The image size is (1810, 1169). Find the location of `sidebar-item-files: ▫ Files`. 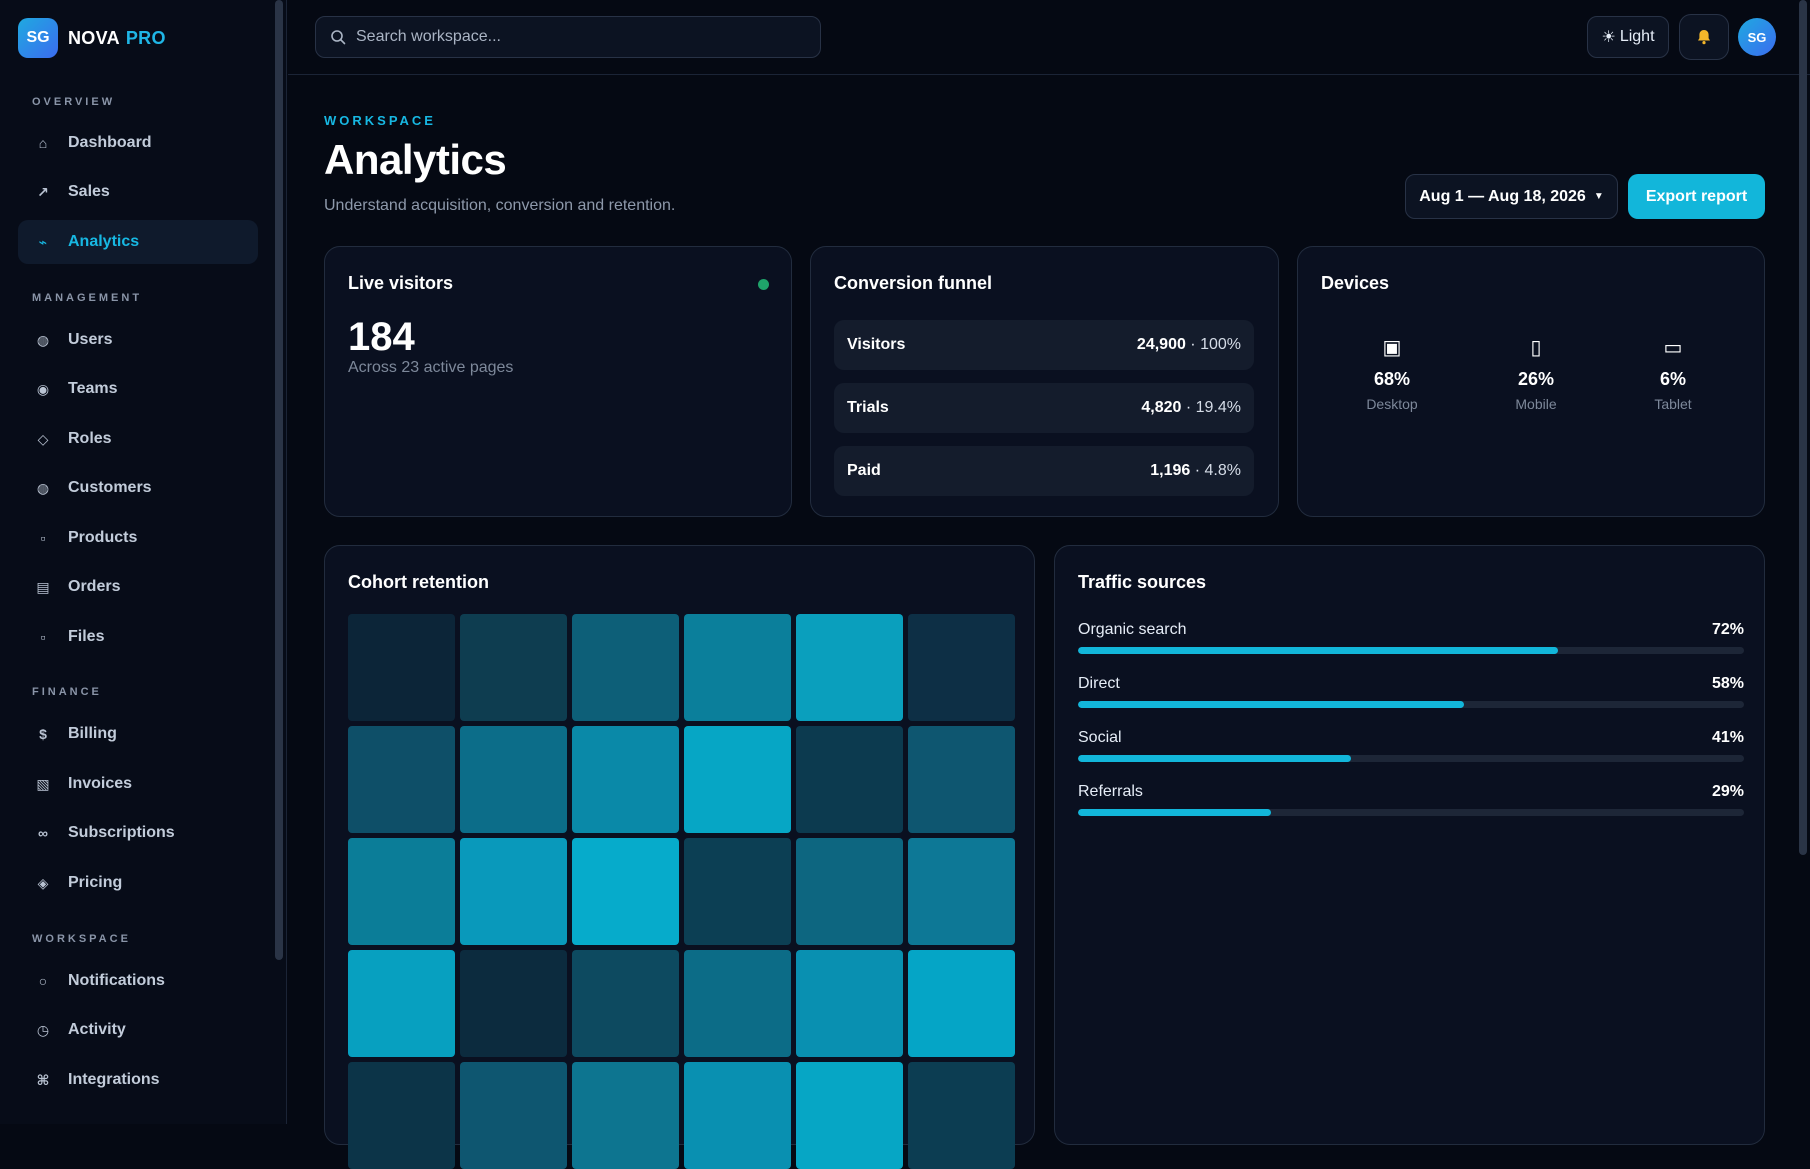

sidebar-item-files: ▫ Files is located at coordinates (138, 637).